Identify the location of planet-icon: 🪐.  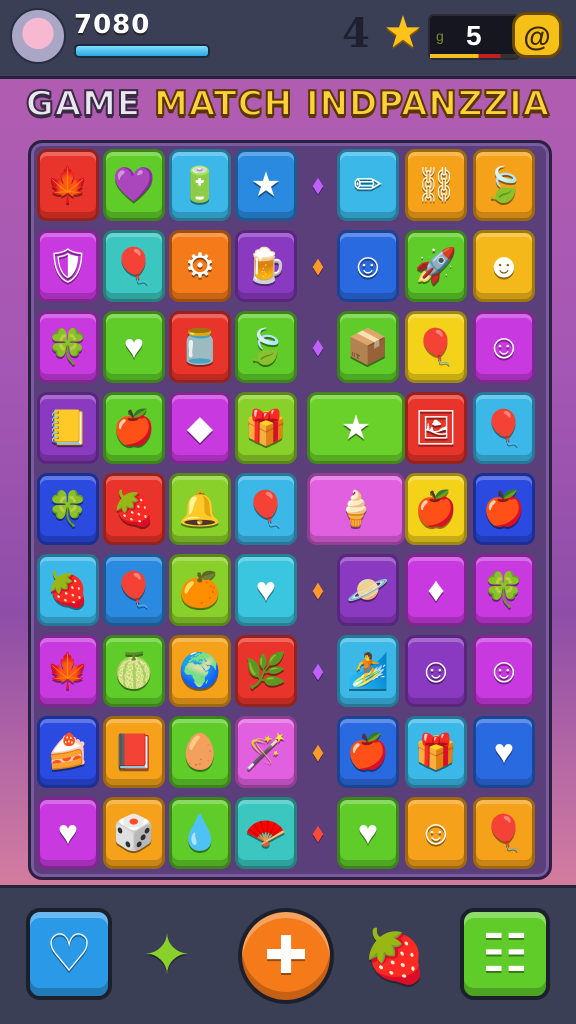
(368, 590).